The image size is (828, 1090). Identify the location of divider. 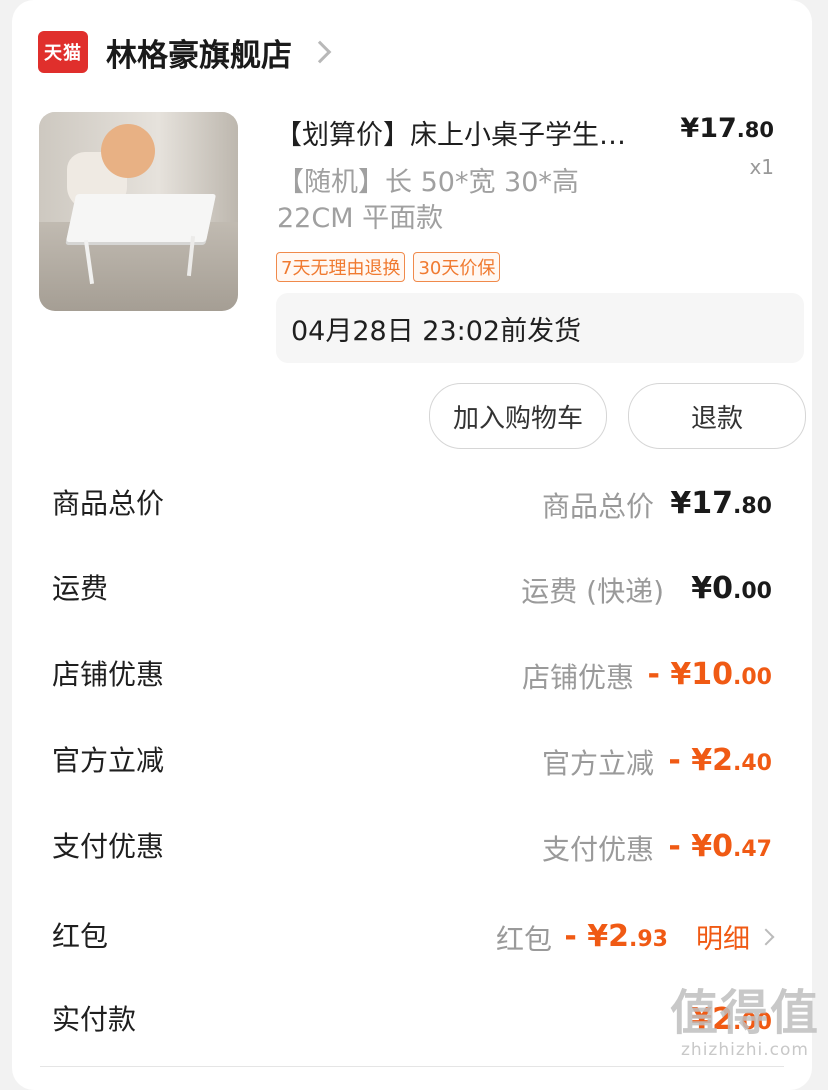
(412, 1066).